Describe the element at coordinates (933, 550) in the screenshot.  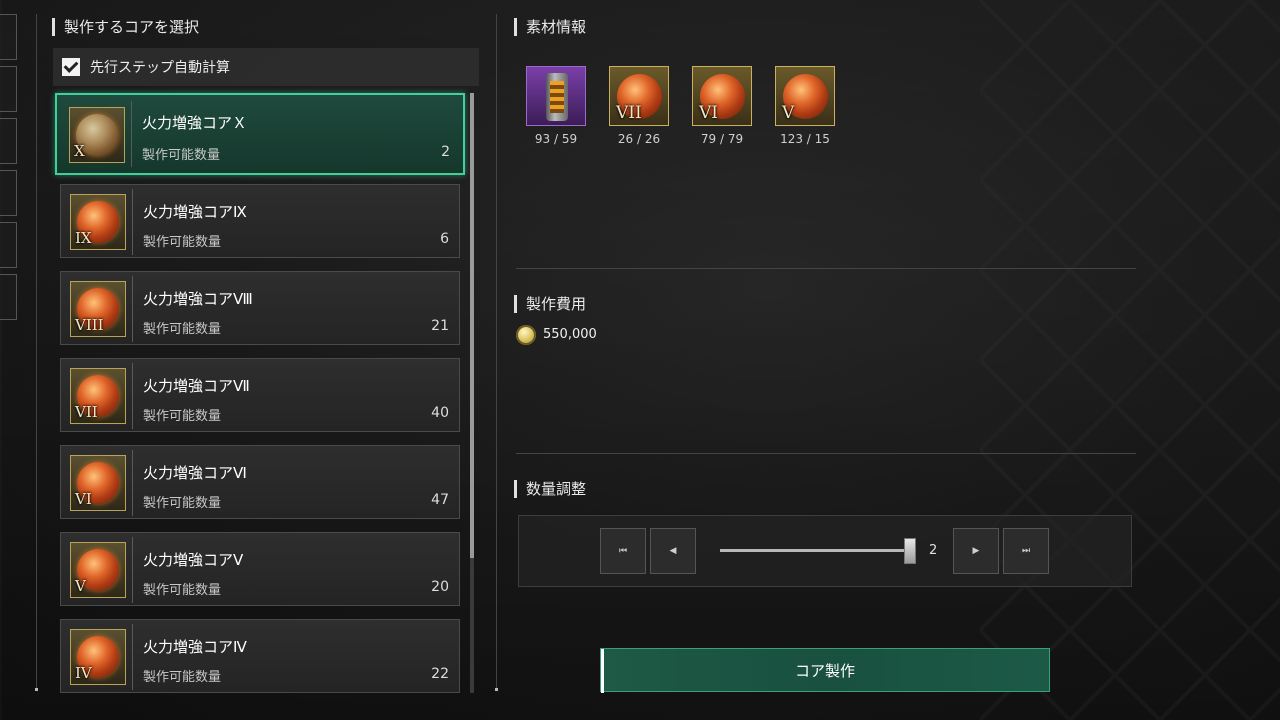
I see `quantity-value: 2` at that location.